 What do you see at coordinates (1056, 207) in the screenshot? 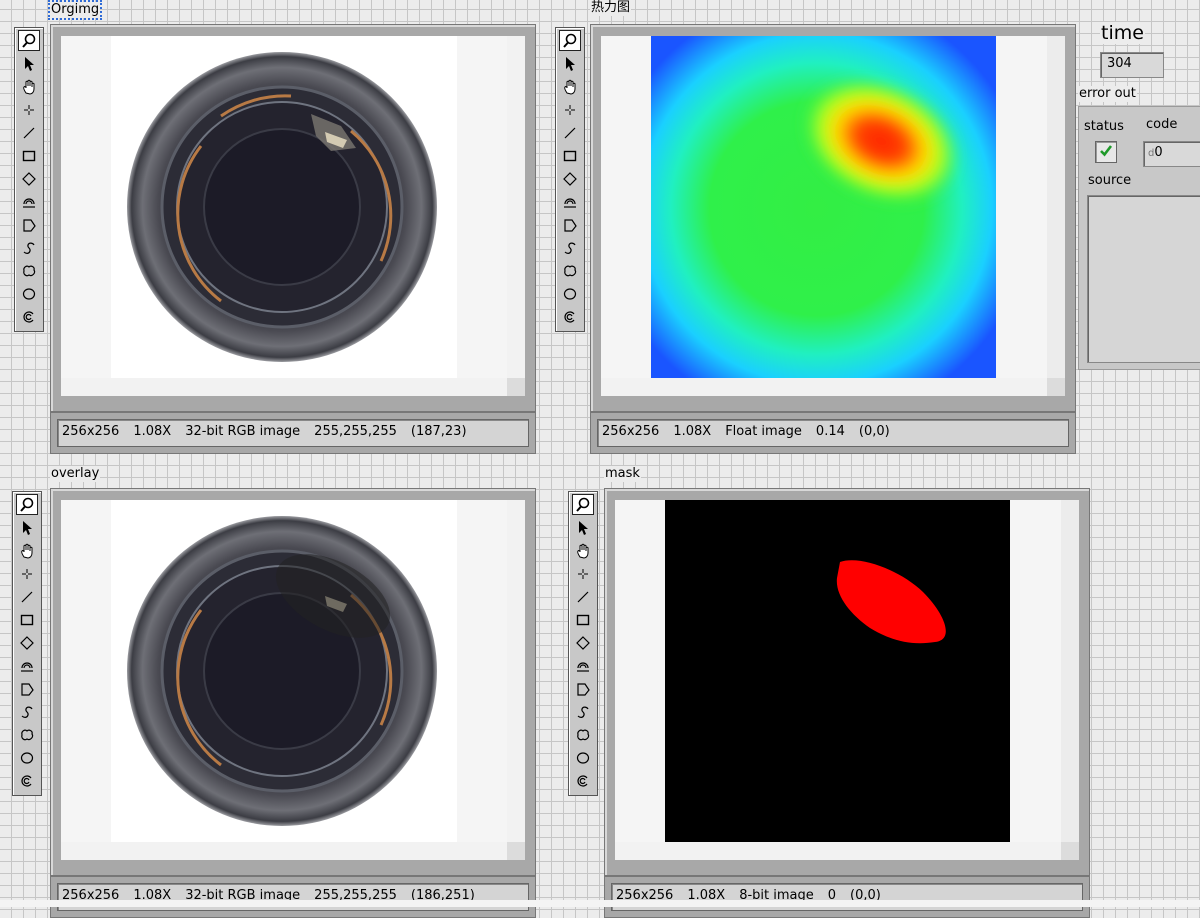
I see `heatmap-vscroll` at bounding box center [1056, 207].